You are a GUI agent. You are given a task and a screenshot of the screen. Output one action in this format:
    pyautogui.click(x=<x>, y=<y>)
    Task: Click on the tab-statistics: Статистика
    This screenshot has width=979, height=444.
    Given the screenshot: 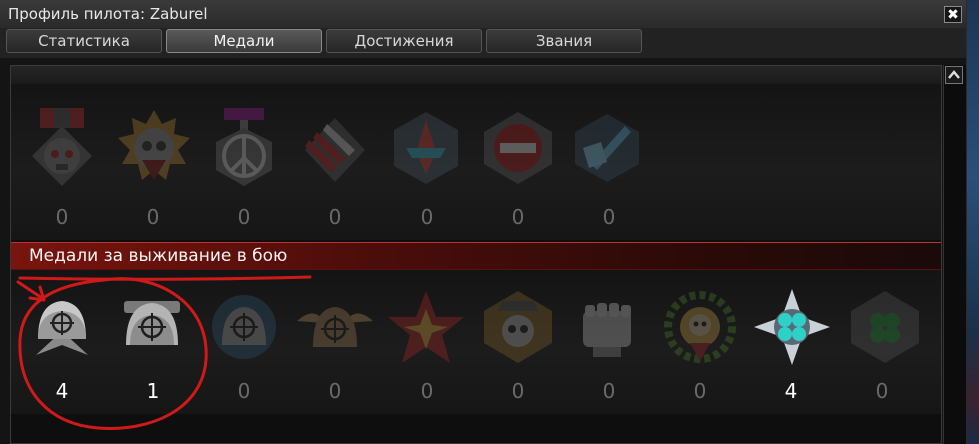 What is the action you would take?
    pyautogui.click(x=84, y=41)
    